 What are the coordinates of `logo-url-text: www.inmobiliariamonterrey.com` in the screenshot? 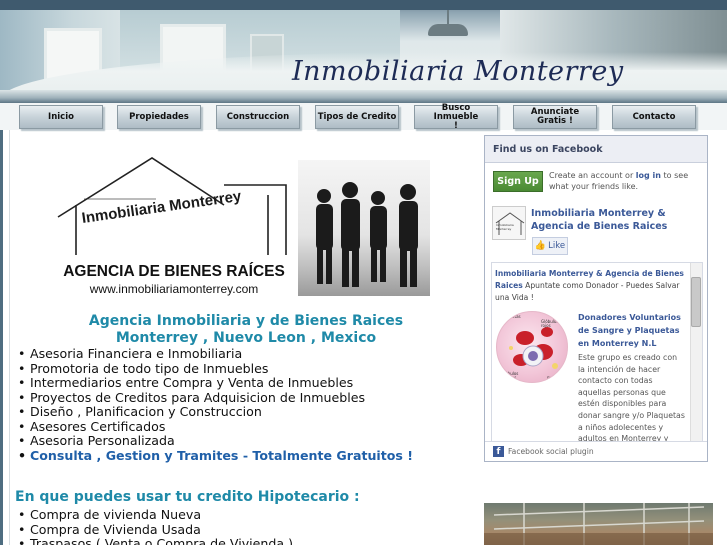 It's located at (174, 289).